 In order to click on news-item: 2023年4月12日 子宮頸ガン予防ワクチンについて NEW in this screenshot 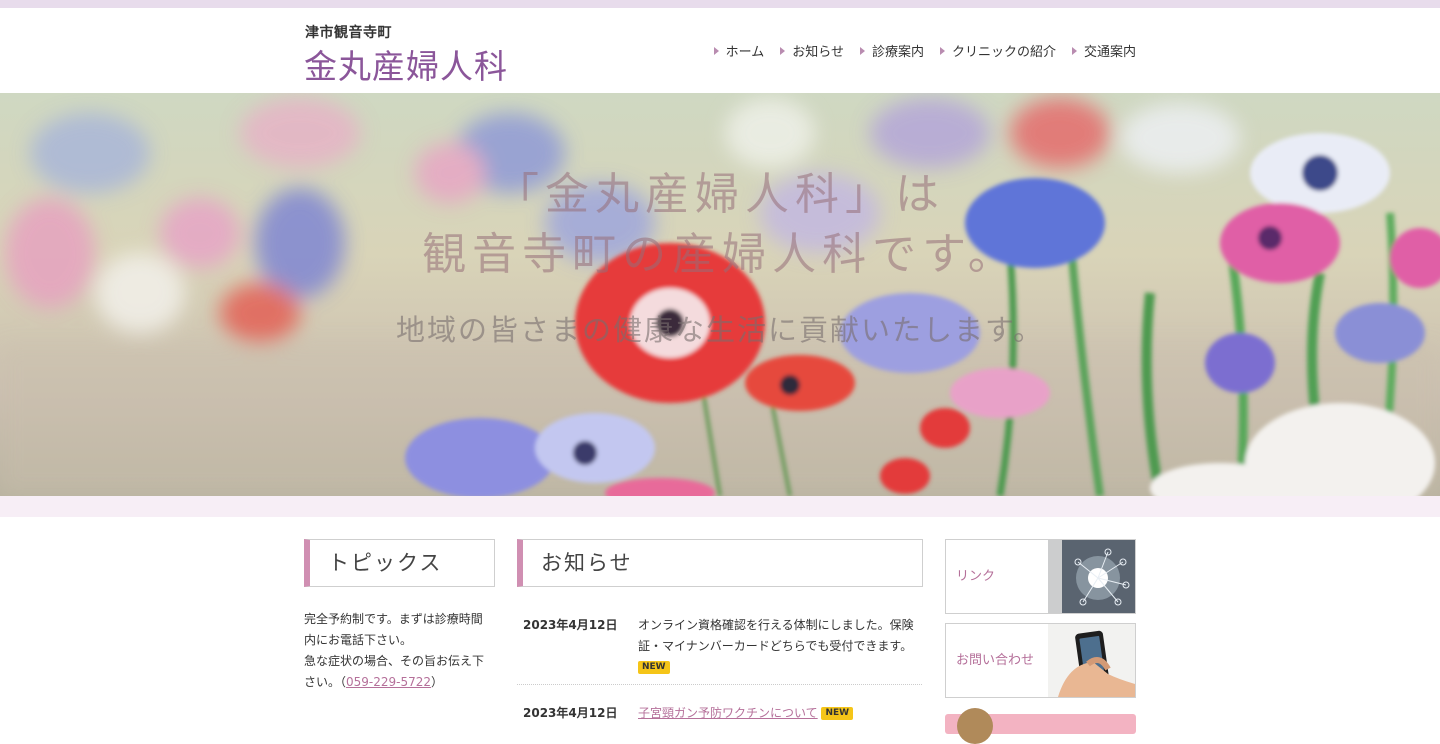, I will do `click(719, 713)`.